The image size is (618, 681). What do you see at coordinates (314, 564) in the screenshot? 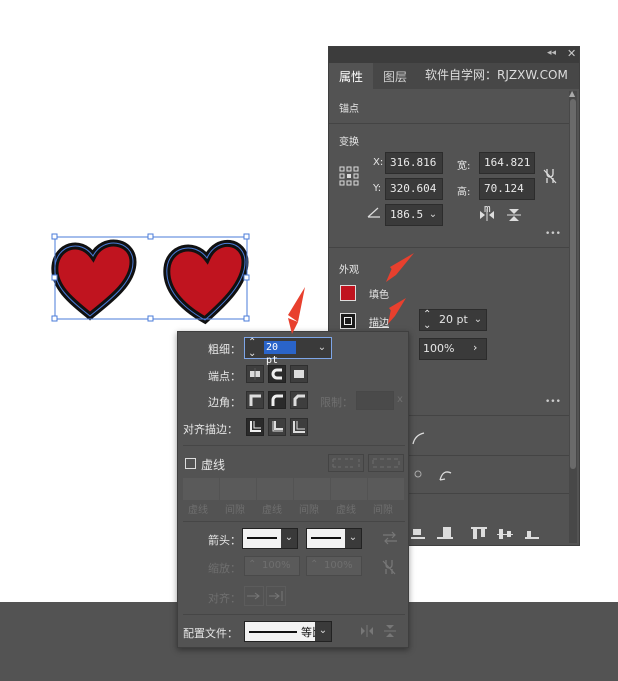
I see `end-scale-stepper-icon: ⌃` at bounding box center [314, 564].